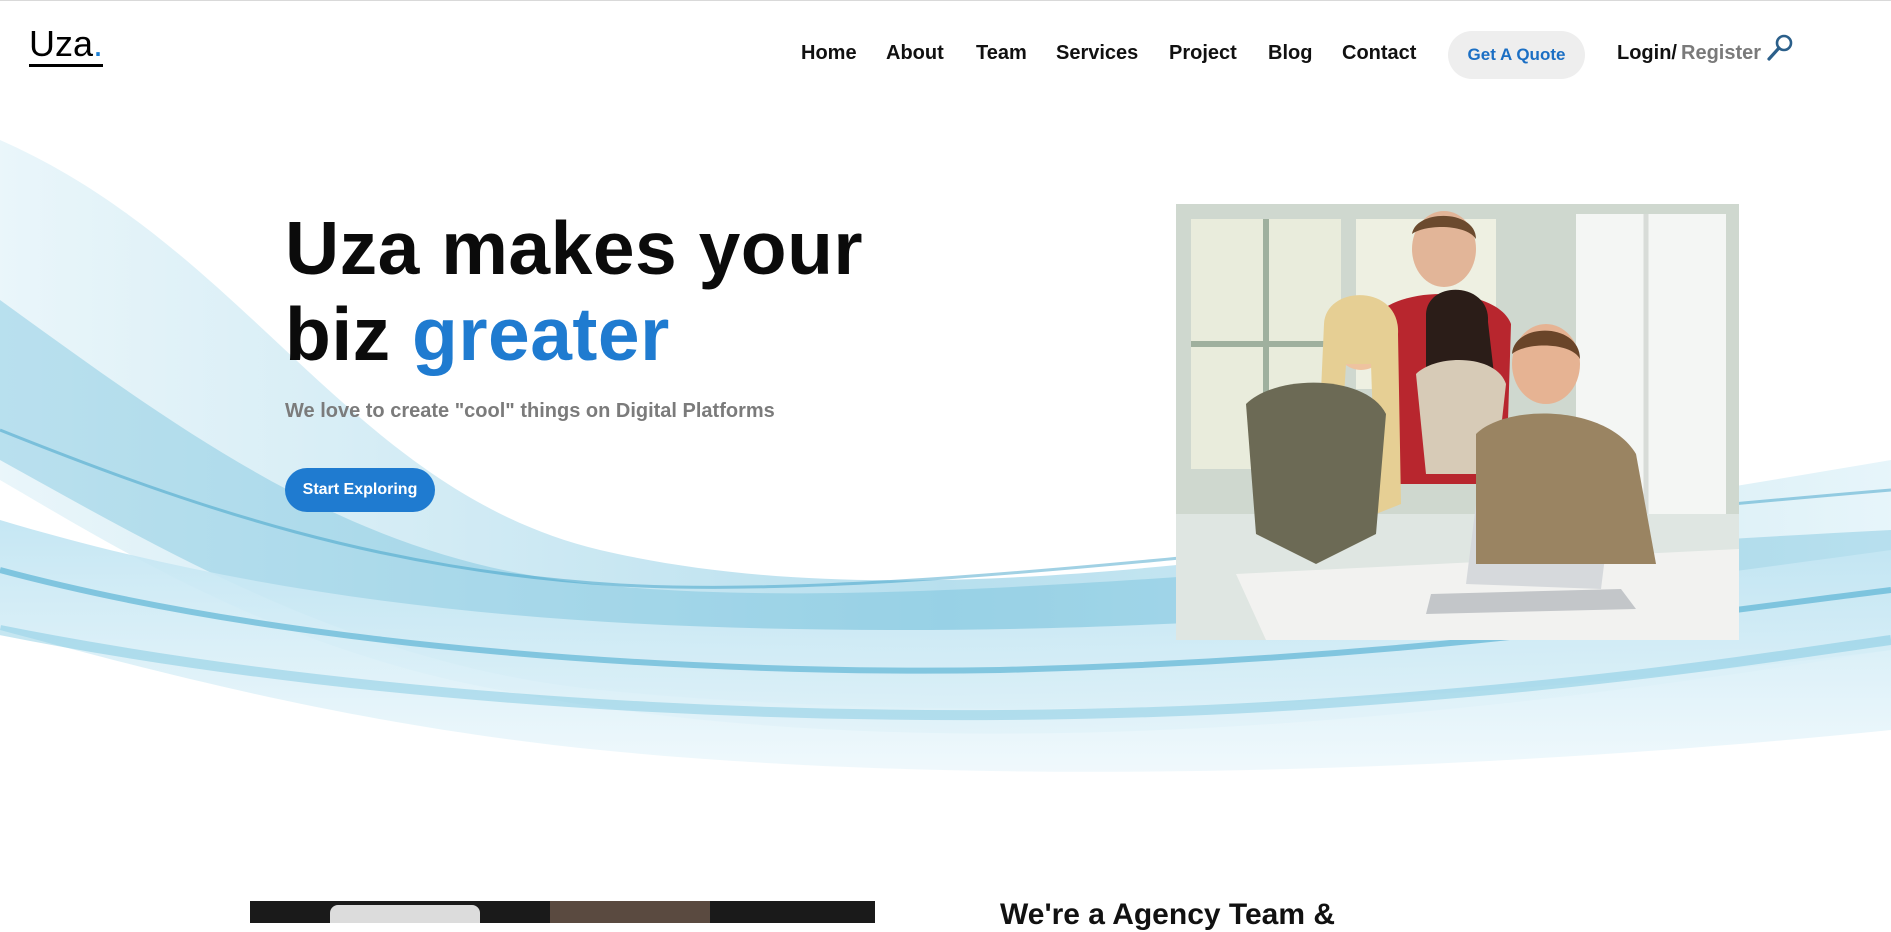 The width and height of the screenshot is (1891, 932). Describe the element at coordinates (1168, 914) in the screenshot. I see `about-heading: We're a Agency Team &` at that location.